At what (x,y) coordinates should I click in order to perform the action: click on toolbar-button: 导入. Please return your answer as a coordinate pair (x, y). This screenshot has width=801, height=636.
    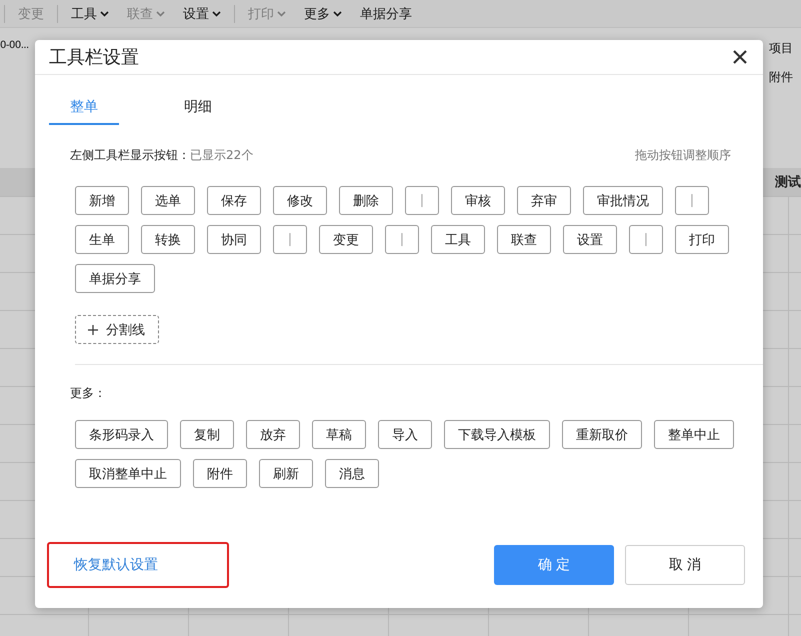
    Looking at the image, I should click on (405, 434).